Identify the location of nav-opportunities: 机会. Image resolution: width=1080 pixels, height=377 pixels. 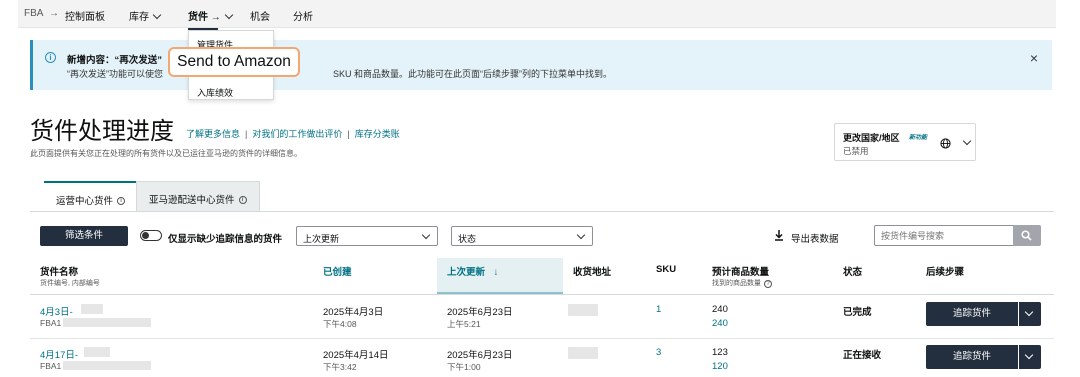
(260, 15).